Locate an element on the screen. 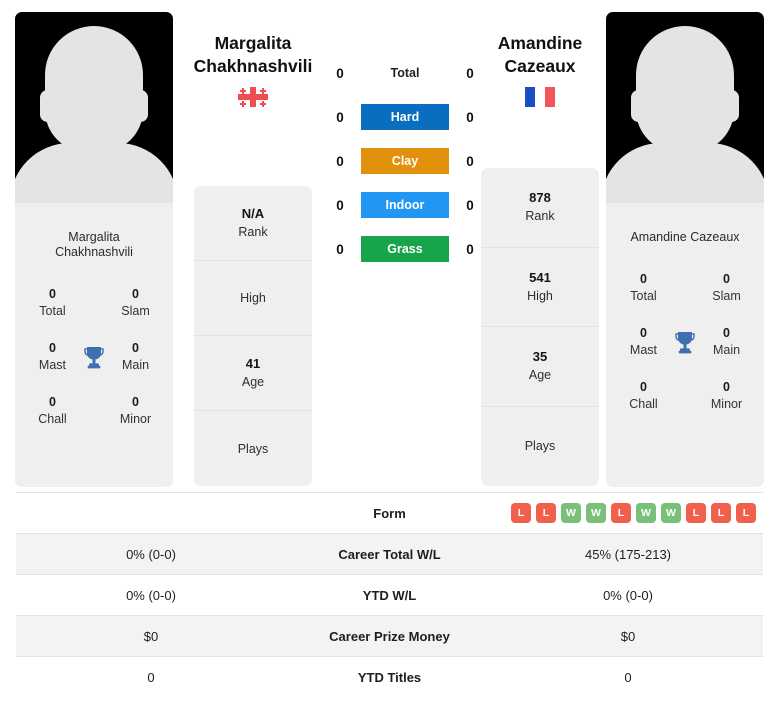 This screenshot has width=779, height=719. rank-cell-high-right: 541 High is located at coordinates (540, 287).